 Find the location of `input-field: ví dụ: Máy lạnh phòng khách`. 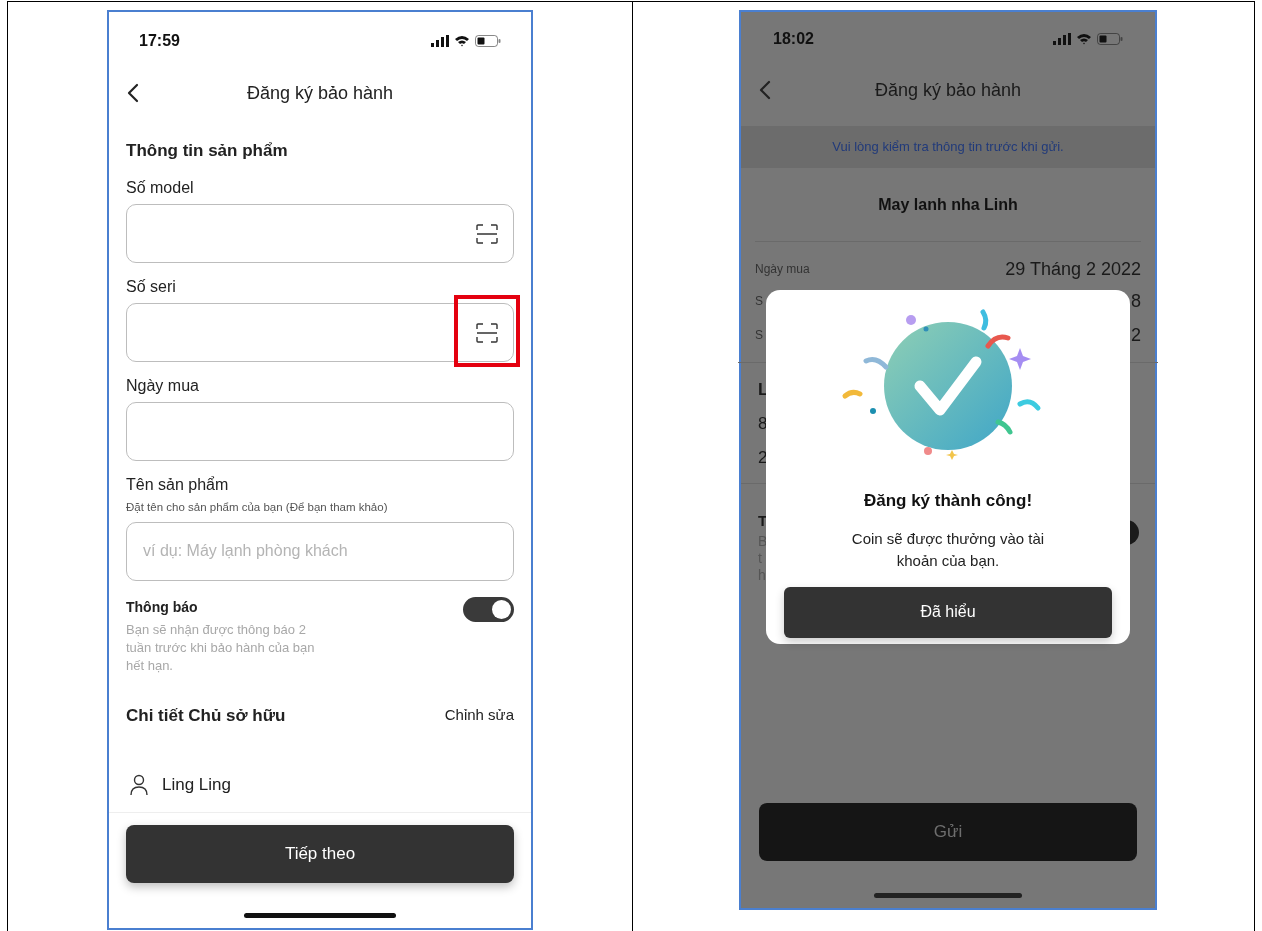

input-field: ví dụ: Máy lạnh phòng khách is located at coordinates (320, 551).